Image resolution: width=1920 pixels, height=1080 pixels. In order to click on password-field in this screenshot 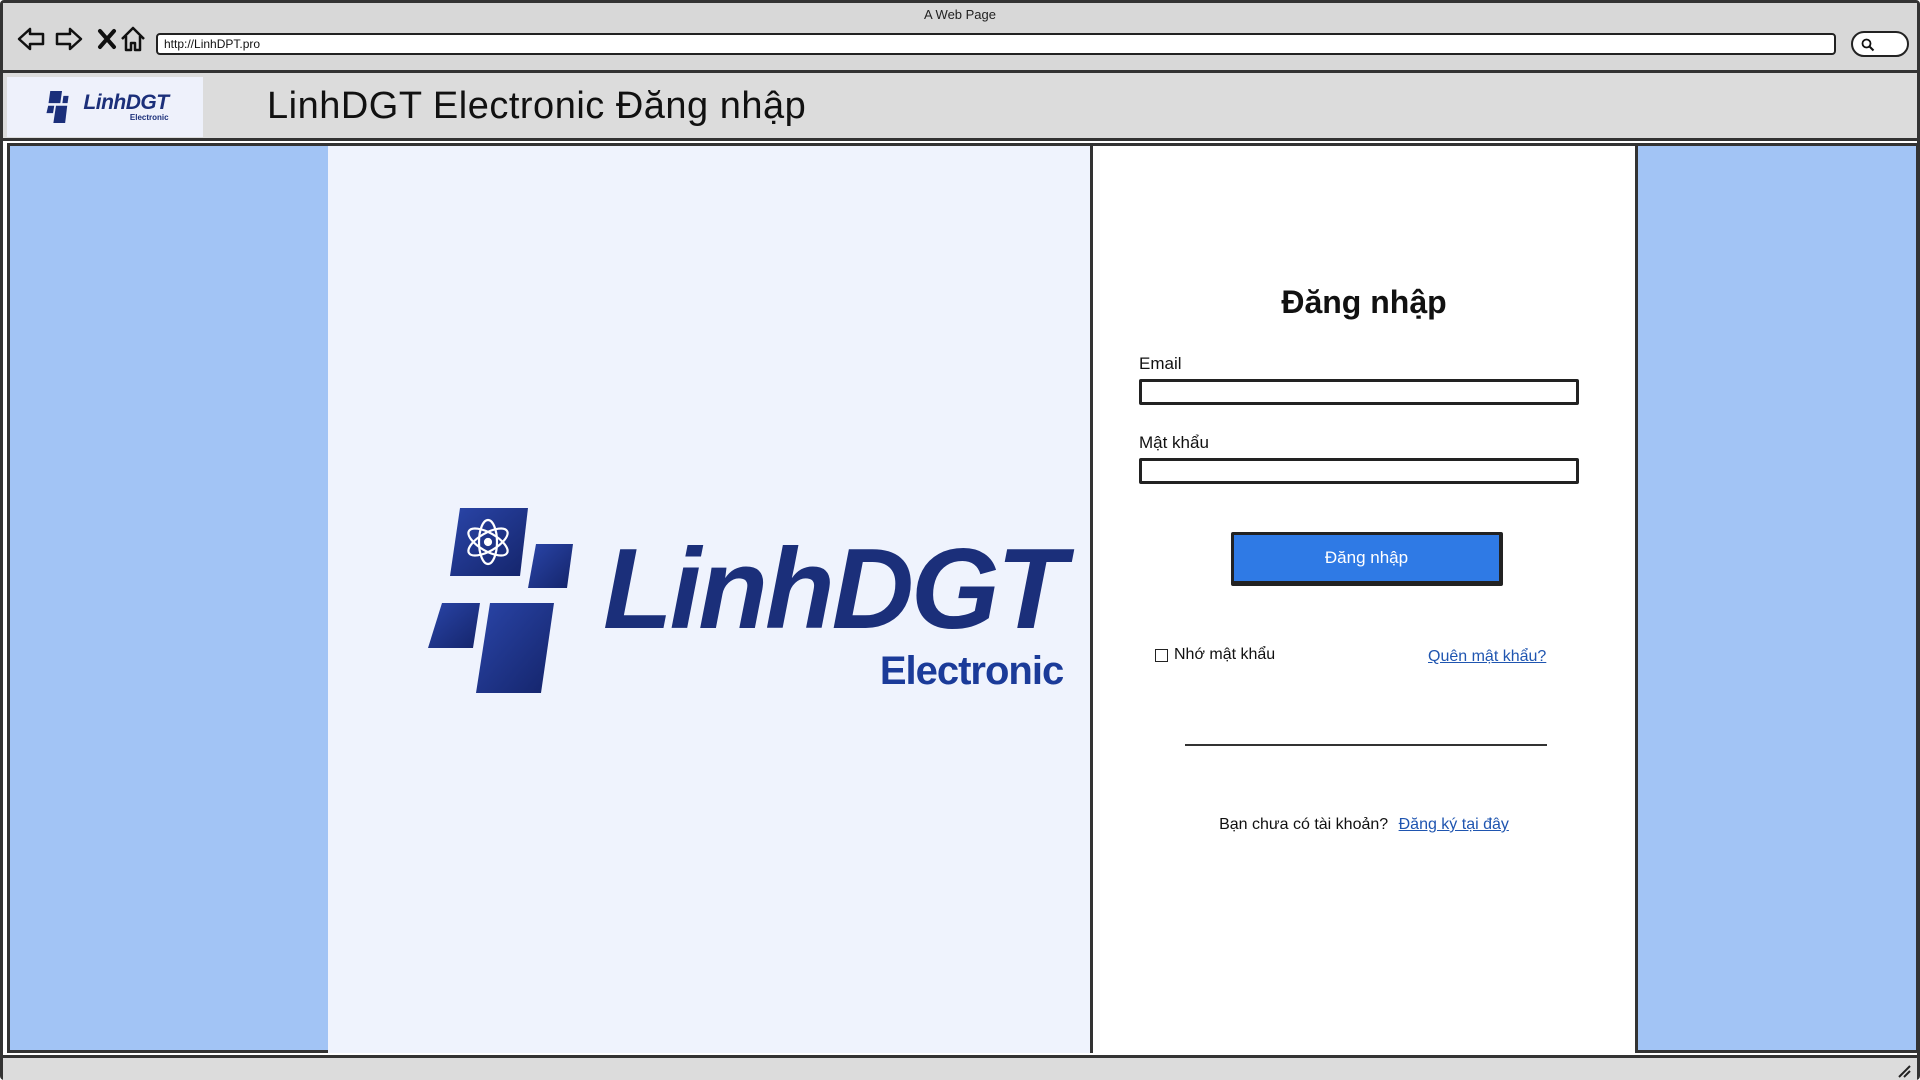, I will do `click(1359, 471)`.